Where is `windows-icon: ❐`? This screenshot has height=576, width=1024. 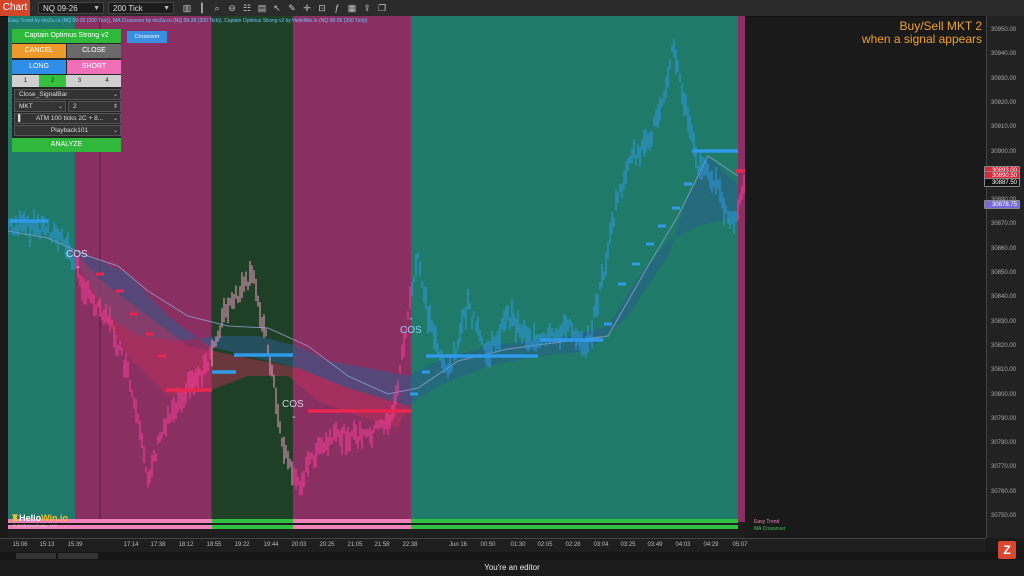
windows-icon: ❐ is located at coordinates (382, 8).